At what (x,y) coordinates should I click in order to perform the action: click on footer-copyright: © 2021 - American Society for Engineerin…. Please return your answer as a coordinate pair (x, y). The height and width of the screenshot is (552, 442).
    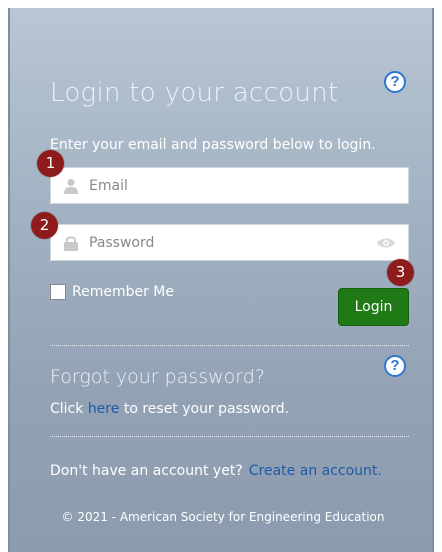
    Looking at the image, I should click on (223, 517).